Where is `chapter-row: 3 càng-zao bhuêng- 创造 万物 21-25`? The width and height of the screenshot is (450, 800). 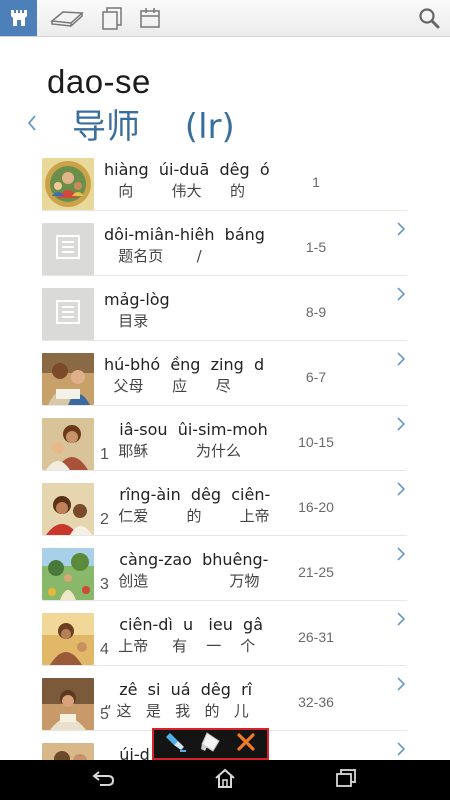 chapter-row: 3 càng-zao bhuêng- 创造 万物 21-25 is located at coordinates (225, 568).